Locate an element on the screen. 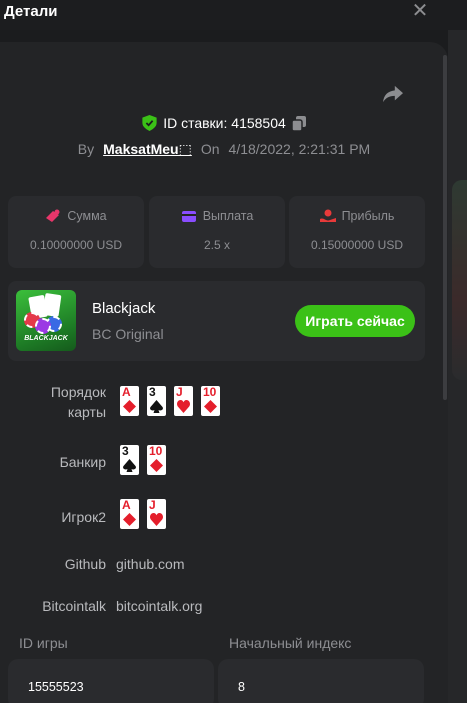  start-index-field: 8 is located at coordinates (321, 681).